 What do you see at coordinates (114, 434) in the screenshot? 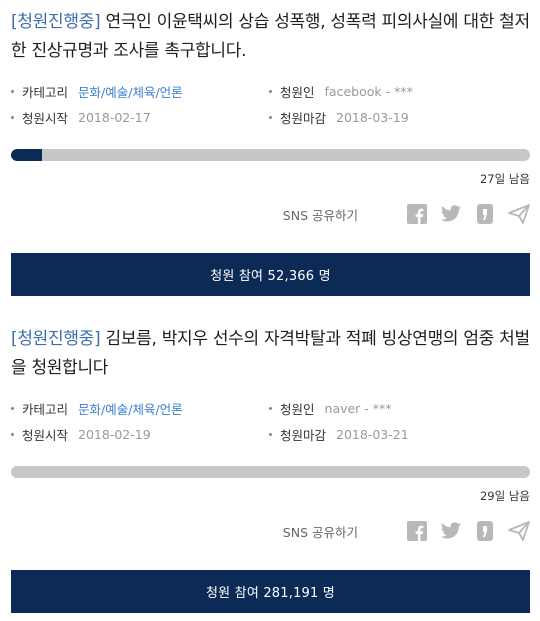
I see `start-date: 2018-02-19` at bounding box center [114, 434].